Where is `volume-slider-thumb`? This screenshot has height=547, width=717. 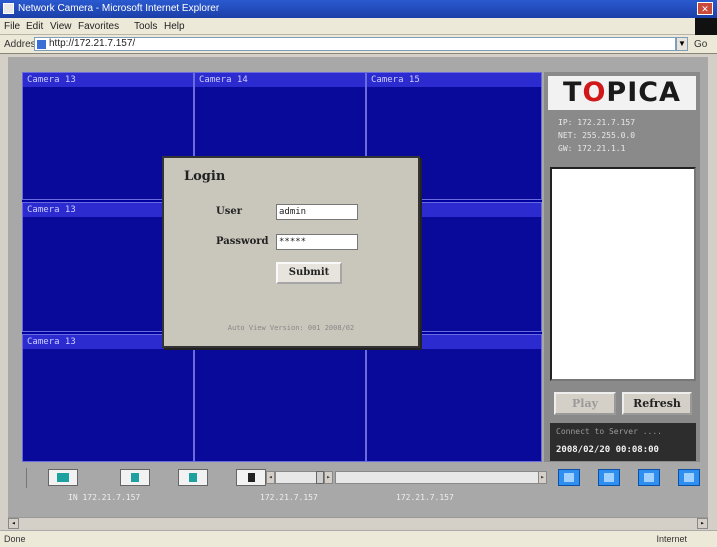 volume-slider-thumb is located at coordinates (320, 477).